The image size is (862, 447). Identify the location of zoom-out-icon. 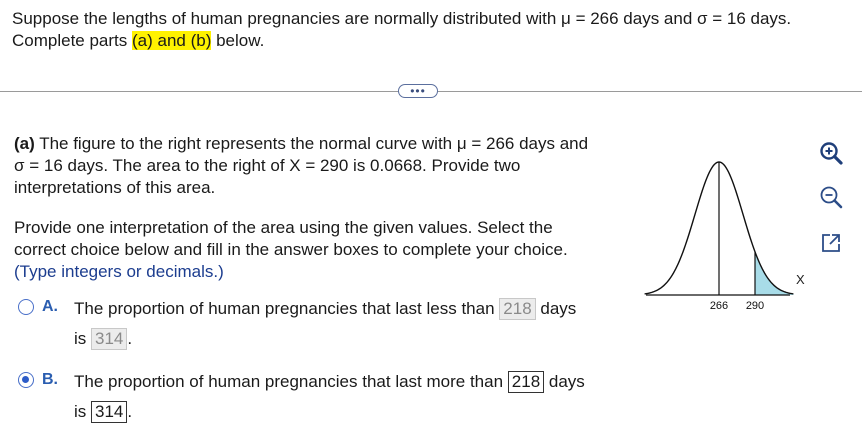
(831, 197).